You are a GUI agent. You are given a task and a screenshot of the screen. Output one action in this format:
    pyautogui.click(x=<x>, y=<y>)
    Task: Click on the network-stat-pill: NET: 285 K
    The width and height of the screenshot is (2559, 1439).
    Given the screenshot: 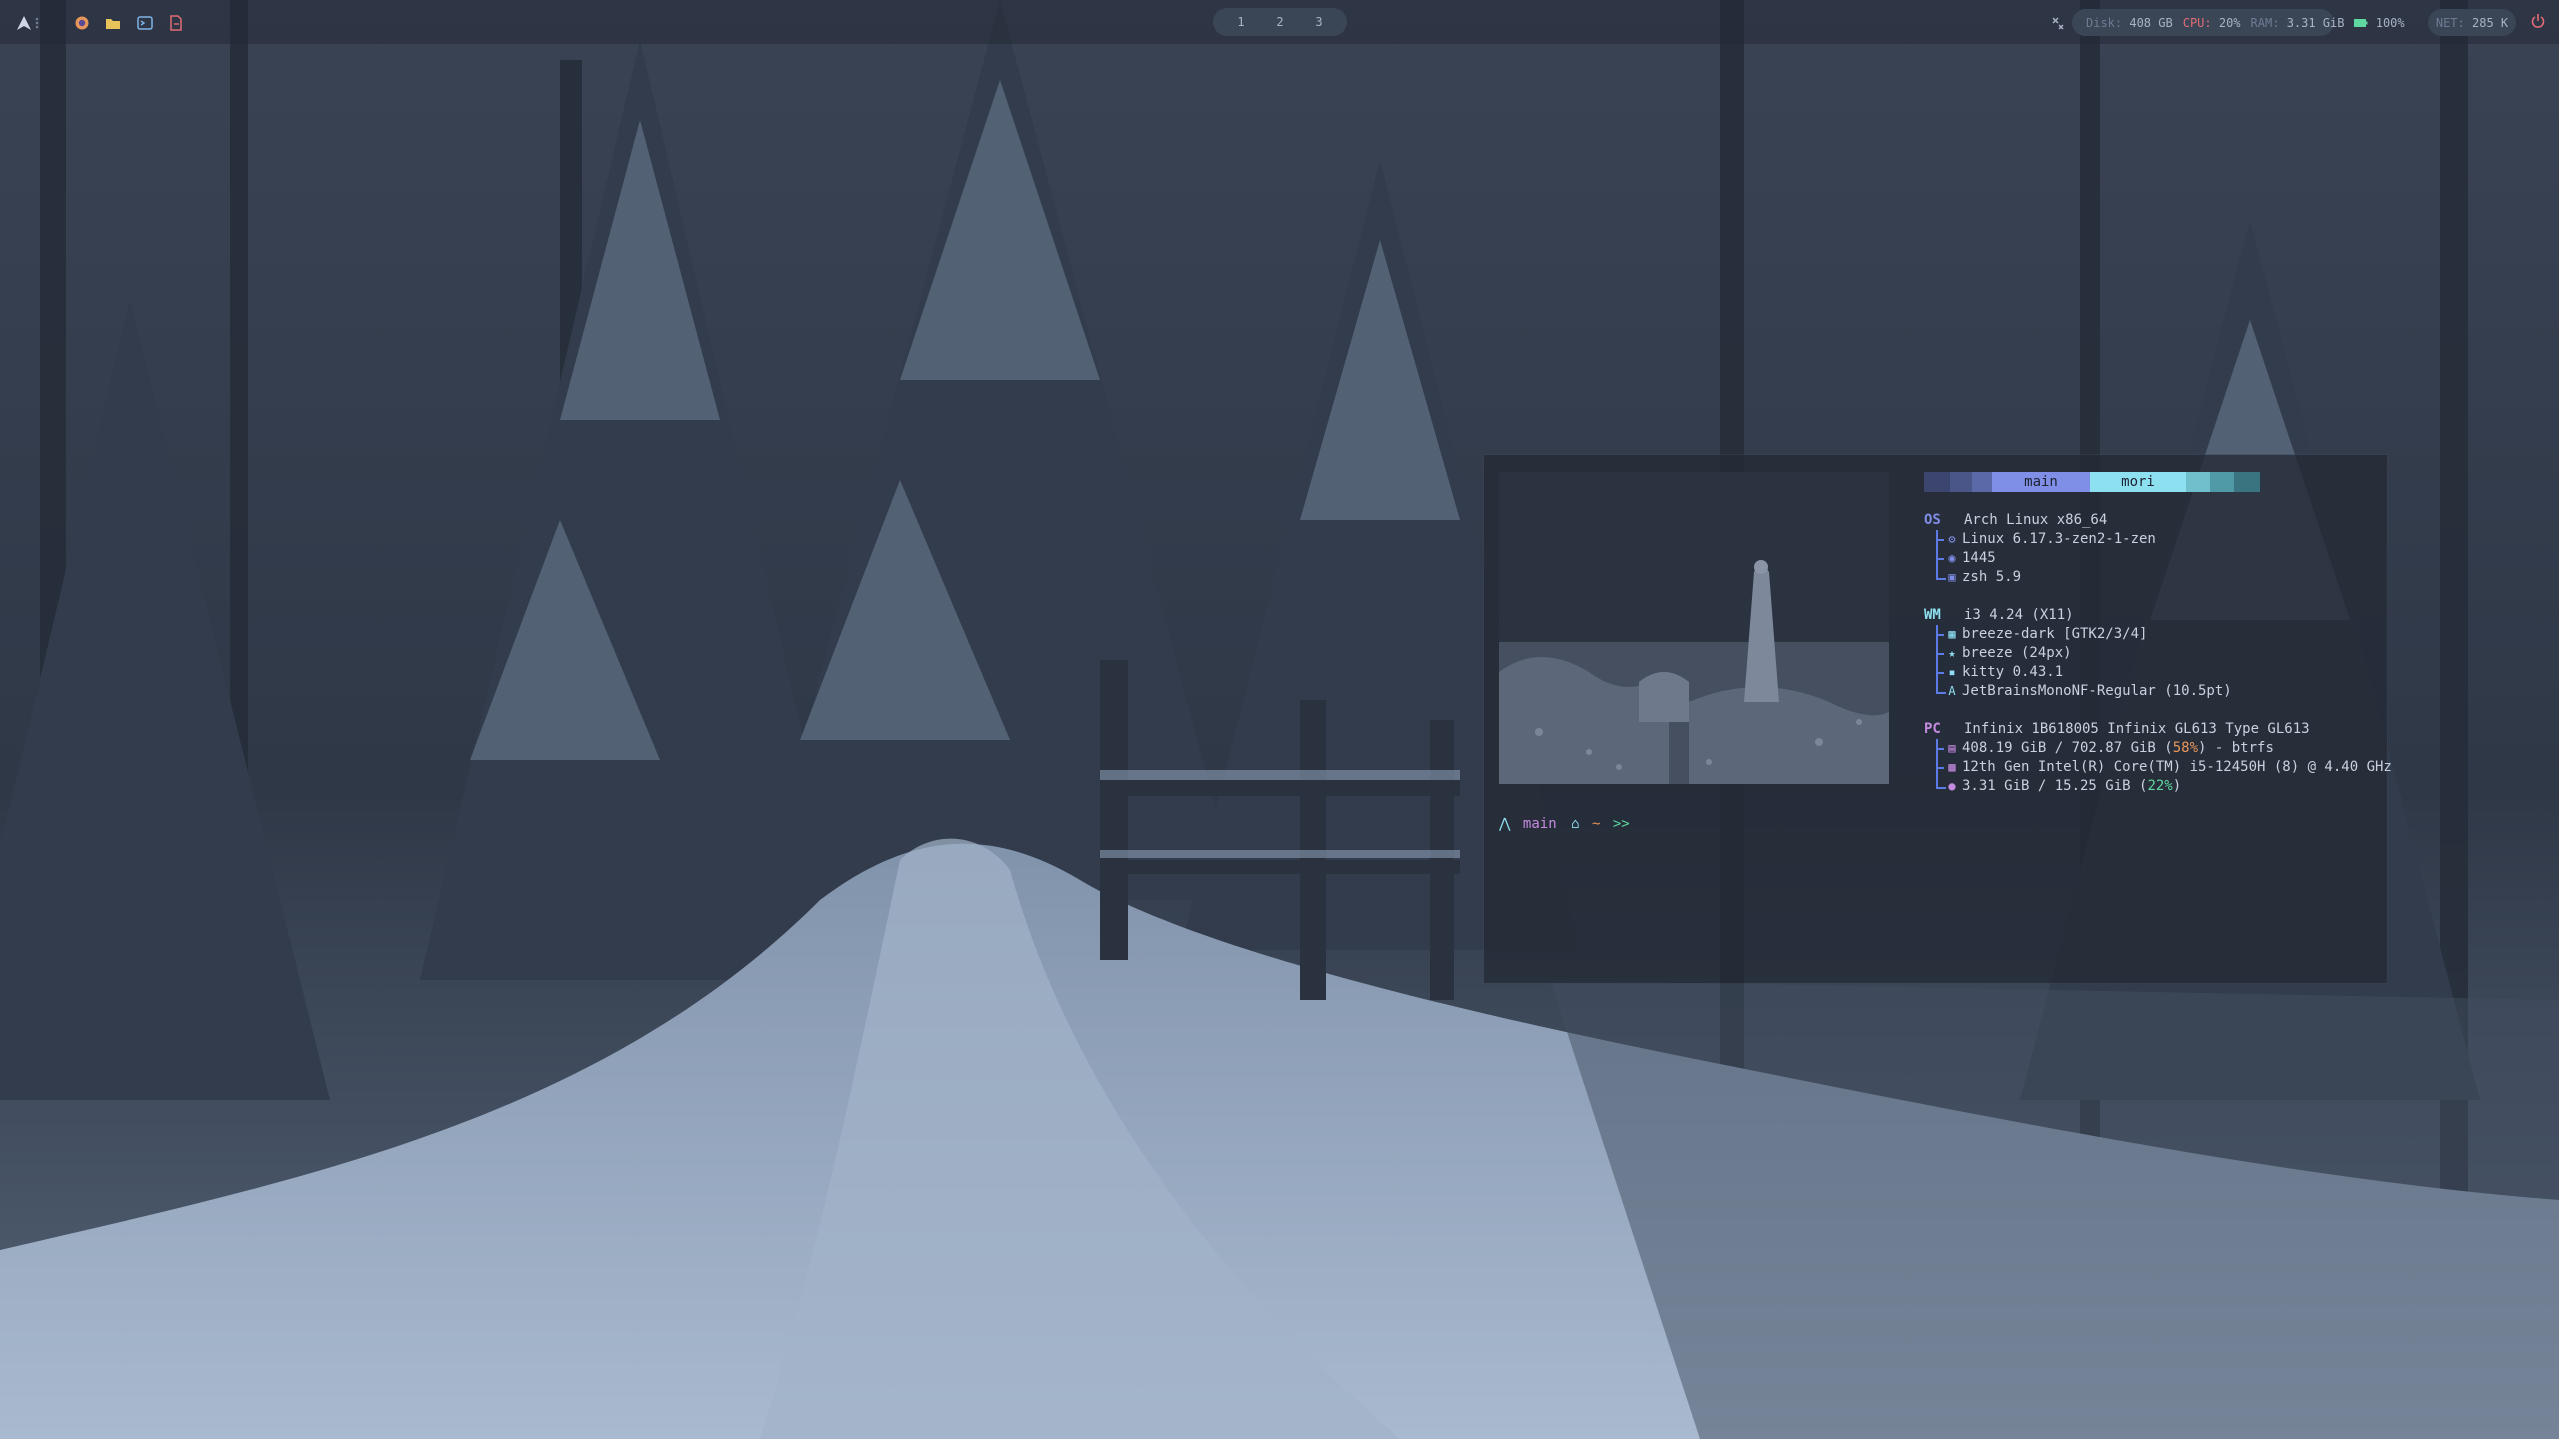 What is the action you would take?
    pyautogui.click(x=2472, y=22)
    